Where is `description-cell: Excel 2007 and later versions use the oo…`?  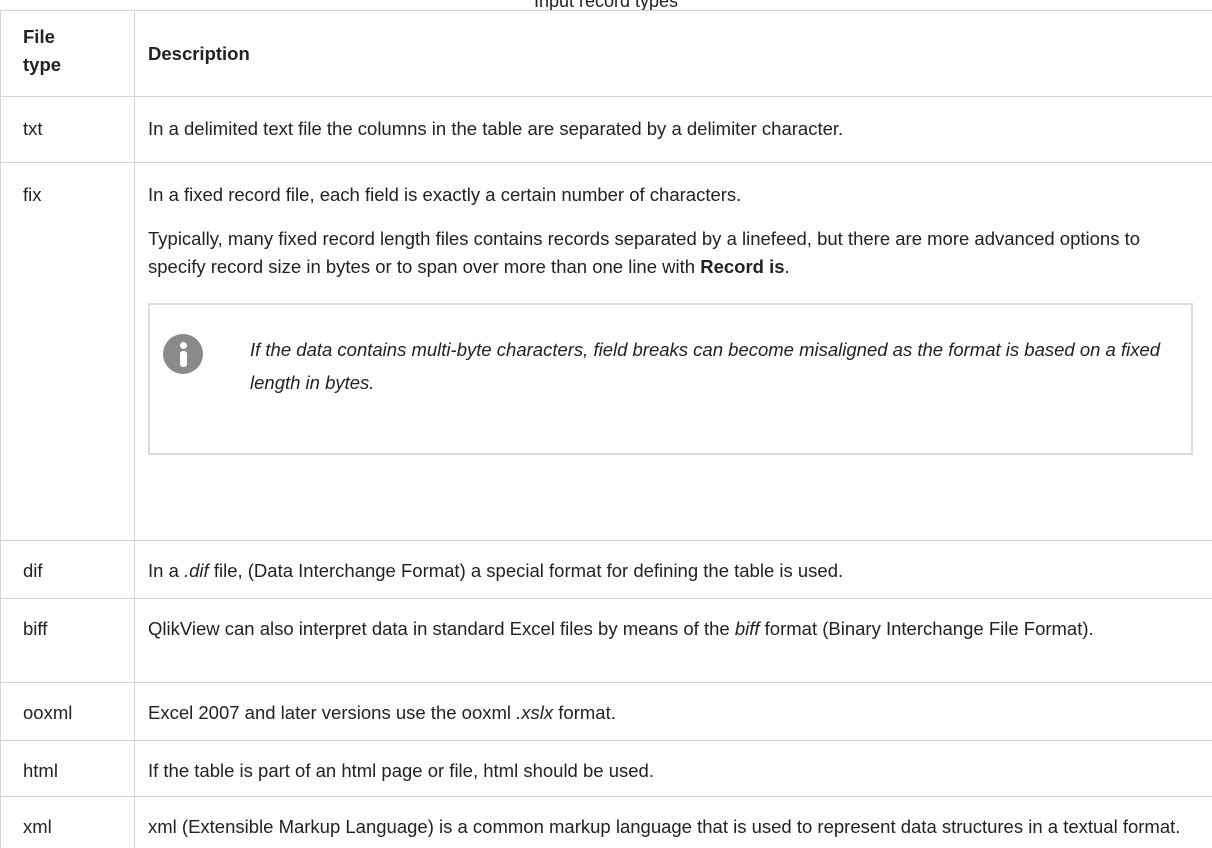 description-cell: Excel 2007 and later versions use the oo… is located at coordinates (673, 711).